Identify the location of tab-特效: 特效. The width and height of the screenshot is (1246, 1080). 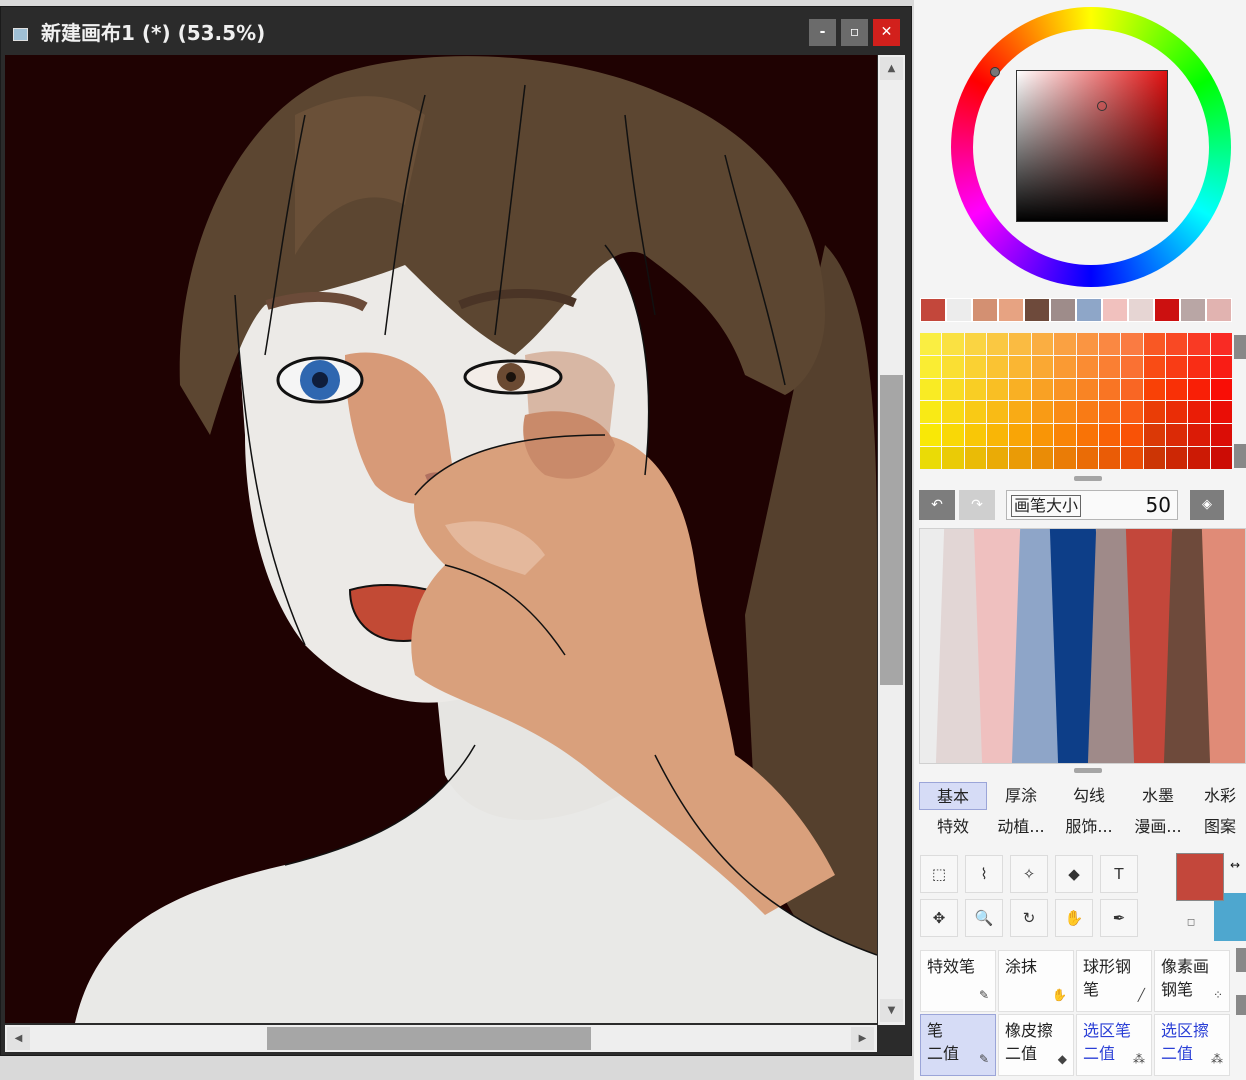
(953, 827).